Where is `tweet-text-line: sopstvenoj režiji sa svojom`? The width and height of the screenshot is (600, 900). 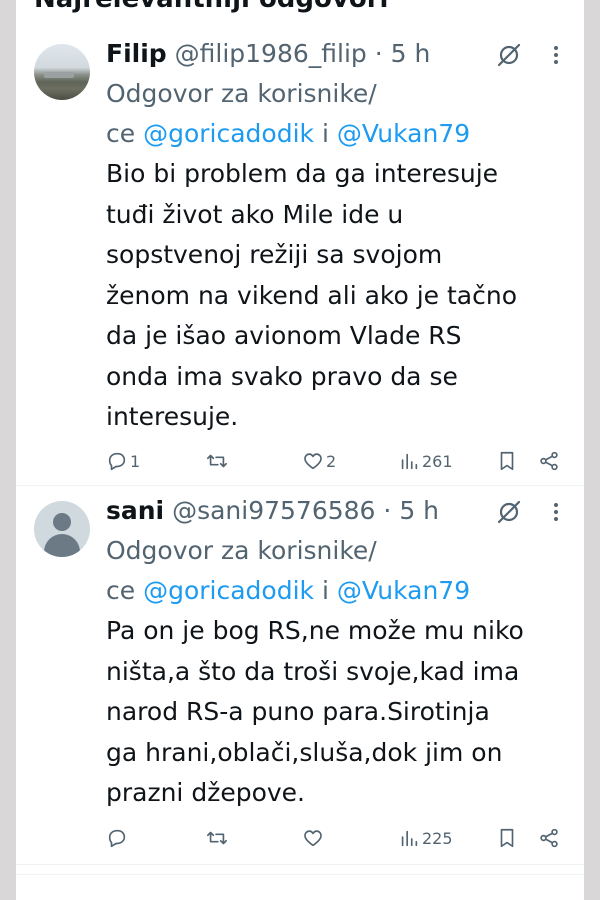 tweet-text-line: sopstvenoj režiji sa svojom is located at coordinates (274, 254).